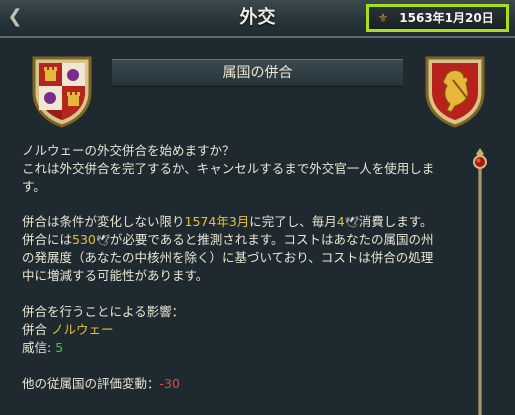 The height and width of the screenshot is (415, 515). Describe the element at coordinates (293, 221) in the screenshot. I see `text-fragment: に完了し、毎月` at that location.